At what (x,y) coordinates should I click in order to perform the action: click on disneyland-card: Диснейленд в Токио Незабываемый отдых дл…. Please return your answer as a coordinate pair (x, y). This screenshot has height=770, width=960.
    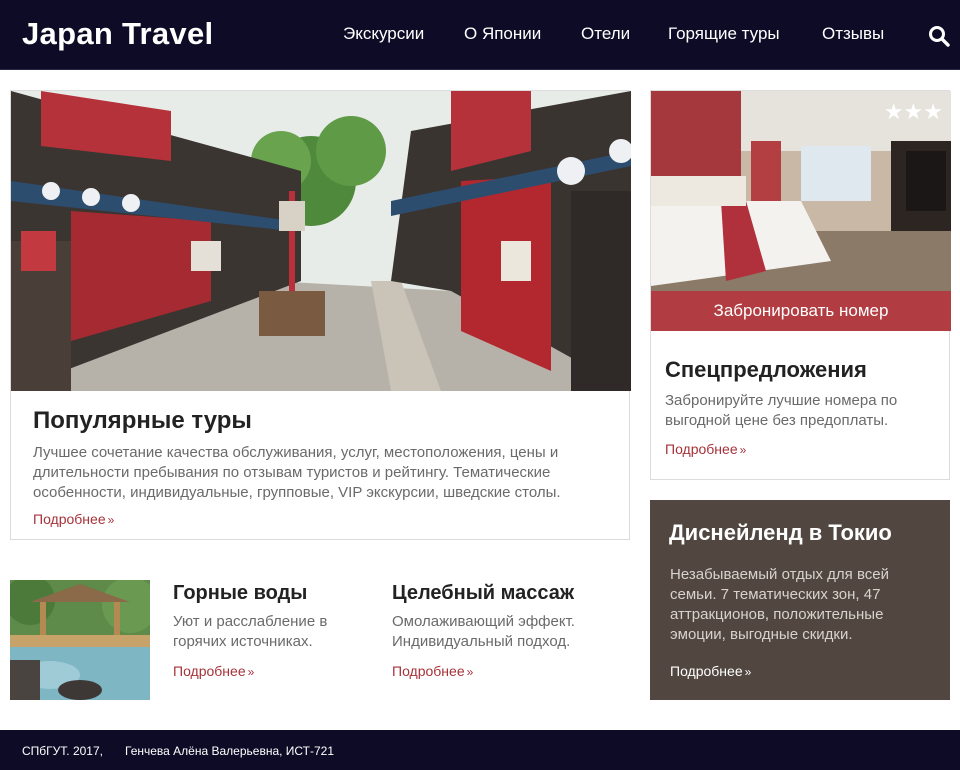
    Looking at the image, I should click on (800, 600).